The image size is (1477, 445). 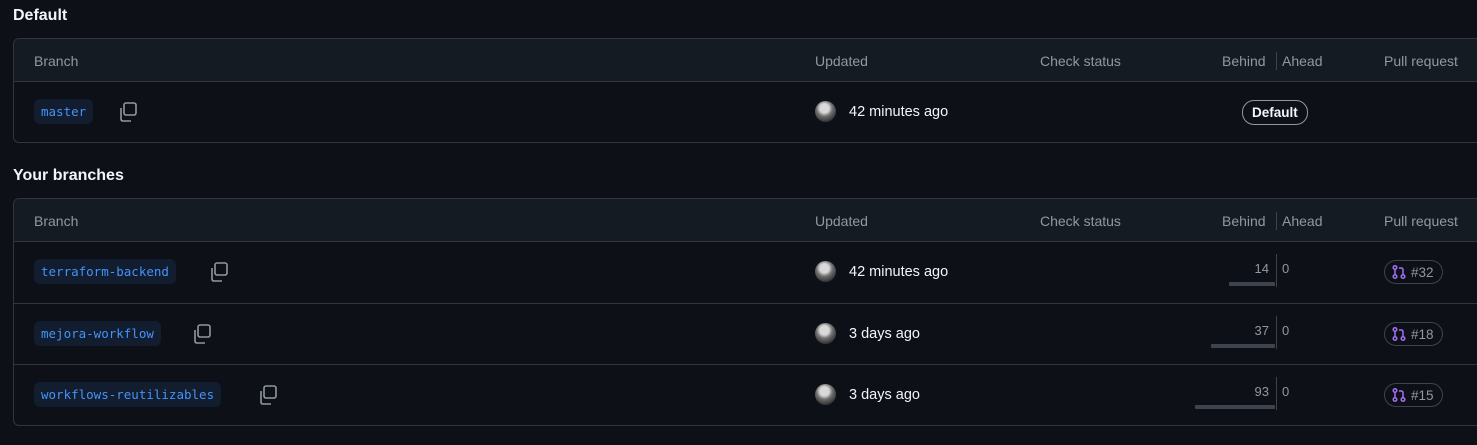 What do you see at coordinates (1261, 391) in the screenshot?
I see `behind-count: 93` at bounding box center [1261, 391].